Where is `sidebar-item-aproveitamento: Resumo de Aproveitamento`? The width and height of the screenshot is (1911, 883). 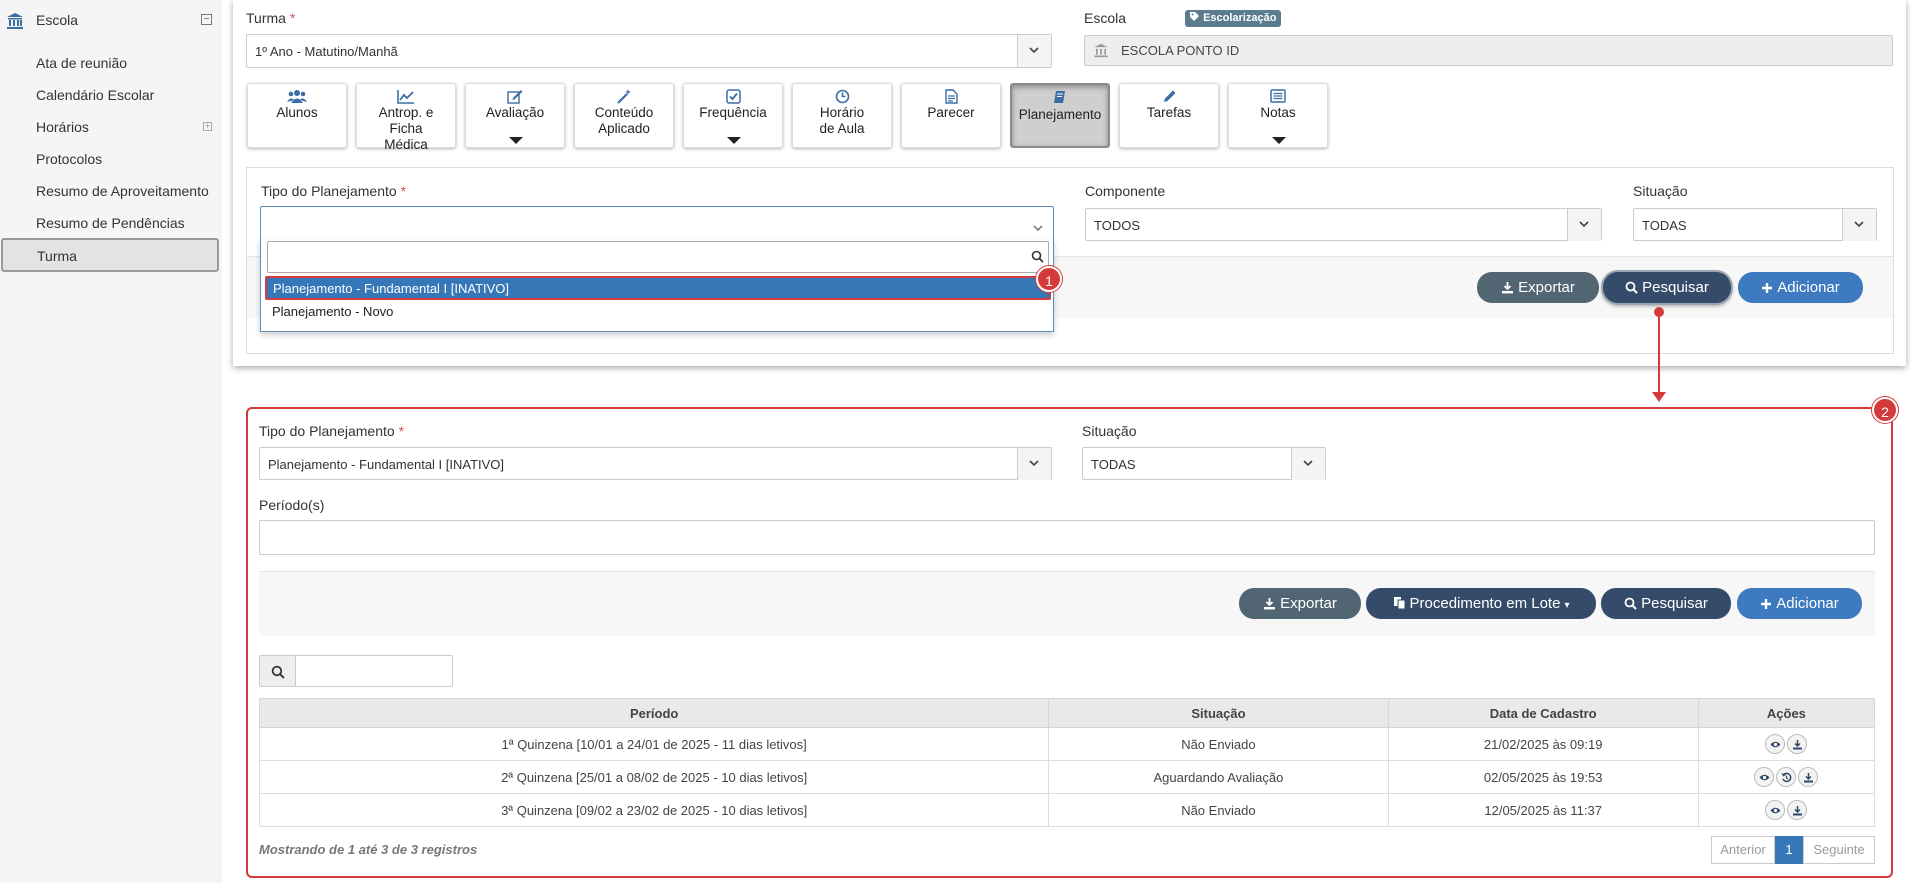
sidebar-item-aproveitamento: Resumo de Aproveitamento is located at coordinates (122, 191).